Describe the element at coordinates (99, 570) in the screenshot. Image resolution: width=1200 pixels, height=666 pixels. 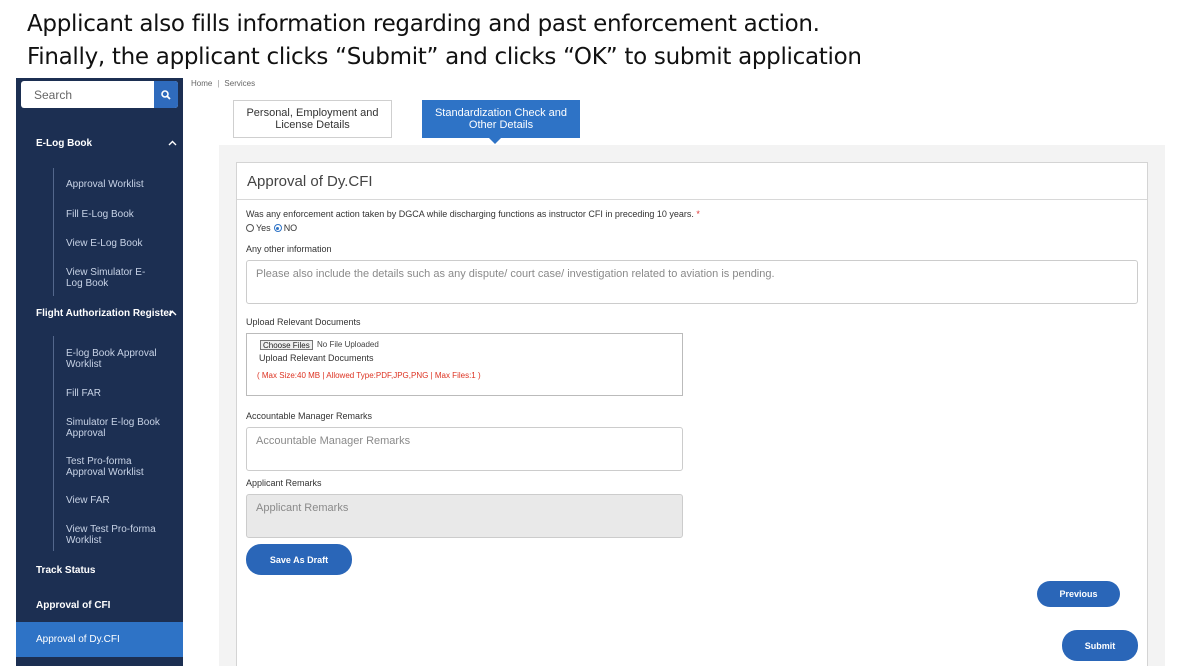
I see `sidebar-item-track-status: Track Status` at that location.